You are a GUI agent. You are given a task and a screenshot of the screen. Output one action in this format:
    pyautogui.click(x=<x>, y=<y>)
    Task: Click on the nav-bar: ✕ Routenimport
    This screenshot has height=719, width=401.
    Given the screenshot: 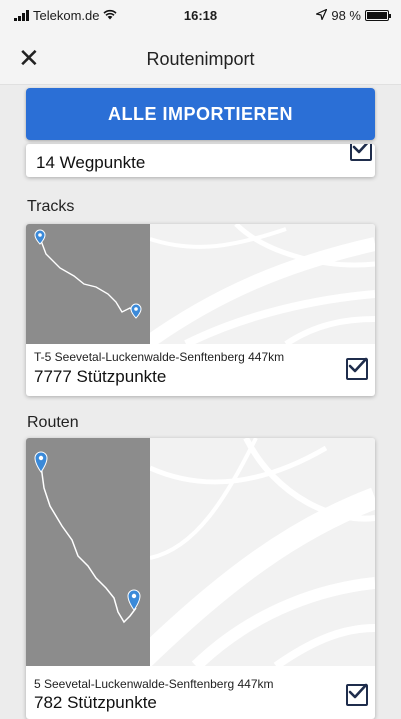 What is the action you would take?
    pyautogui.click(x=200, y=59)
    